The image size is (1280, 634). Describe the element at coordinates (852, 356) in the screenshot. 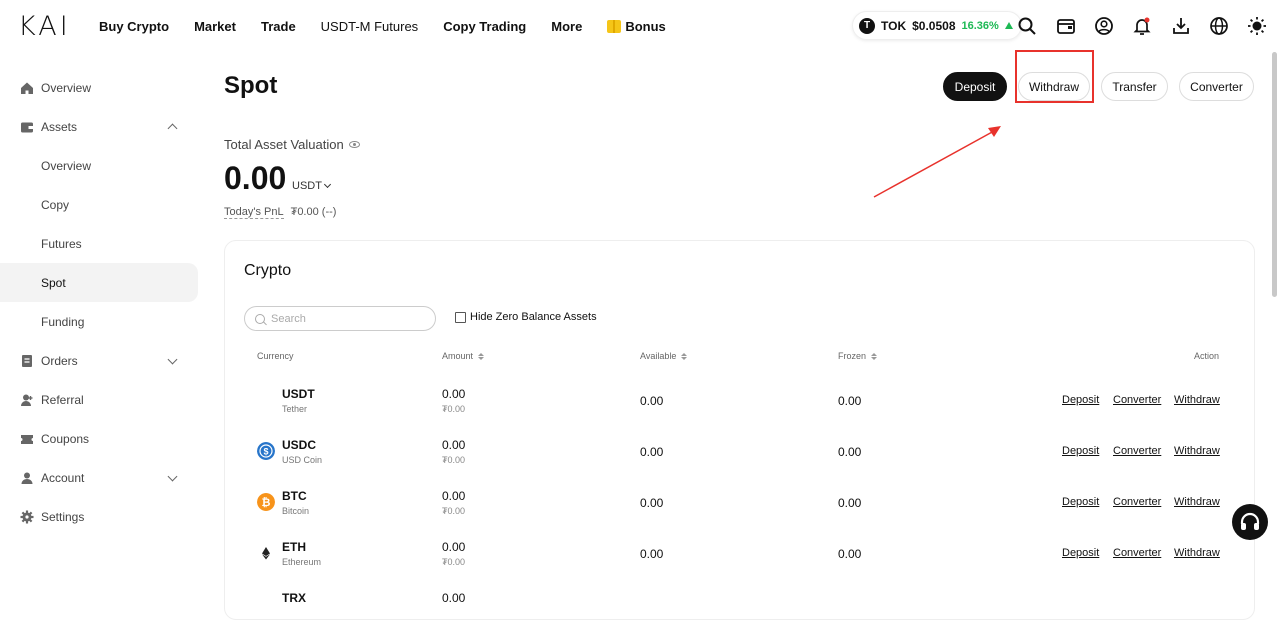

I see `header-label: Frozen` at that location.